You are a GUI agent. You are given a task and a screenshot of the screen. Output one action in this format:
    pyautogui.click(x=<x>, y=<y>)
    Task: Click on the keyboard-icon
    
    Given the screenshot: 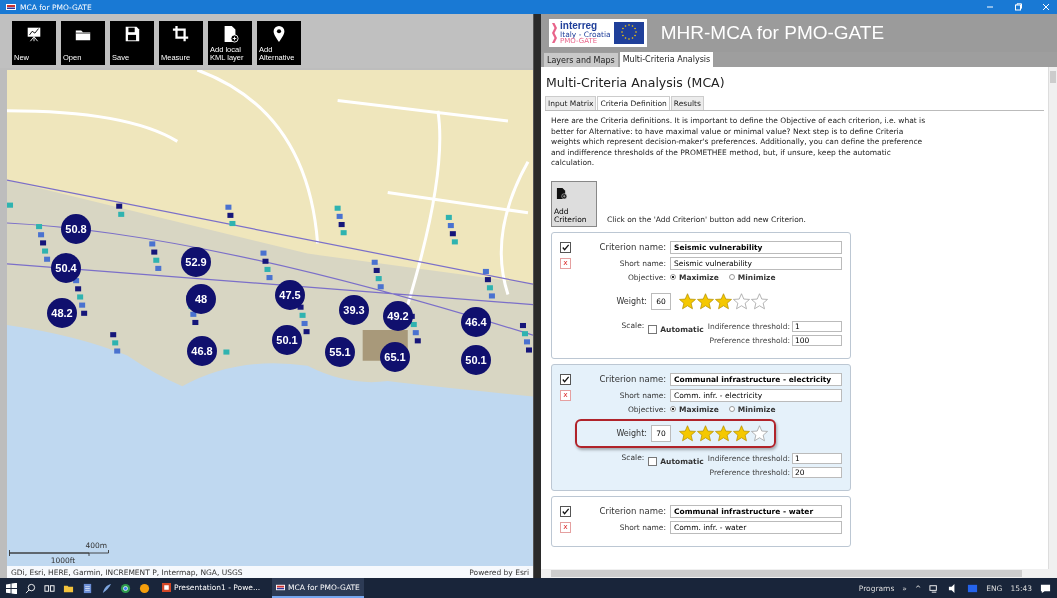 What is the action you would take?
    pyautogui.click(x=973, y=588)
    